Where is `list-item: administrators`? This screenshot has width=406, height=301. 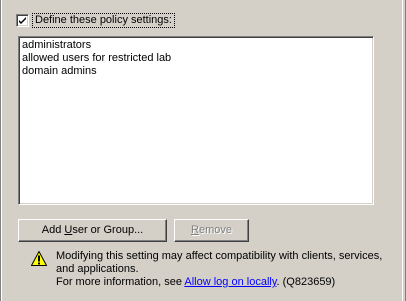
list-item: administrators is located at coordinates (196, 45).